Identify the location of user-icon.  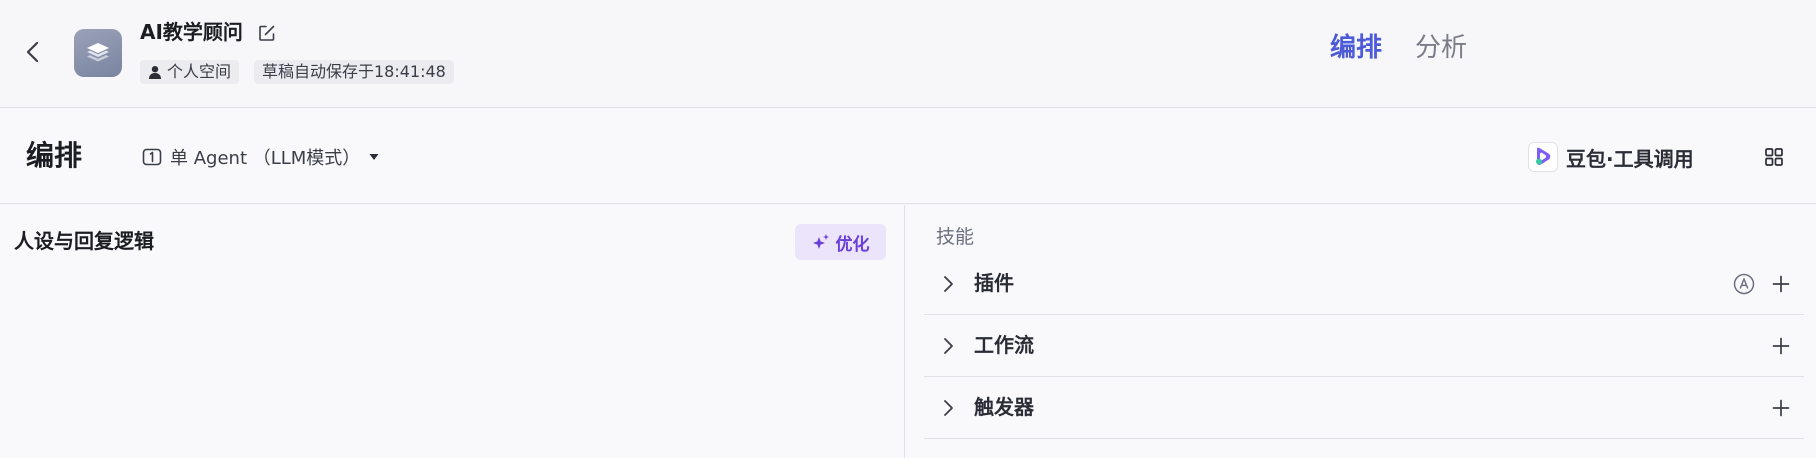
(155, 72).